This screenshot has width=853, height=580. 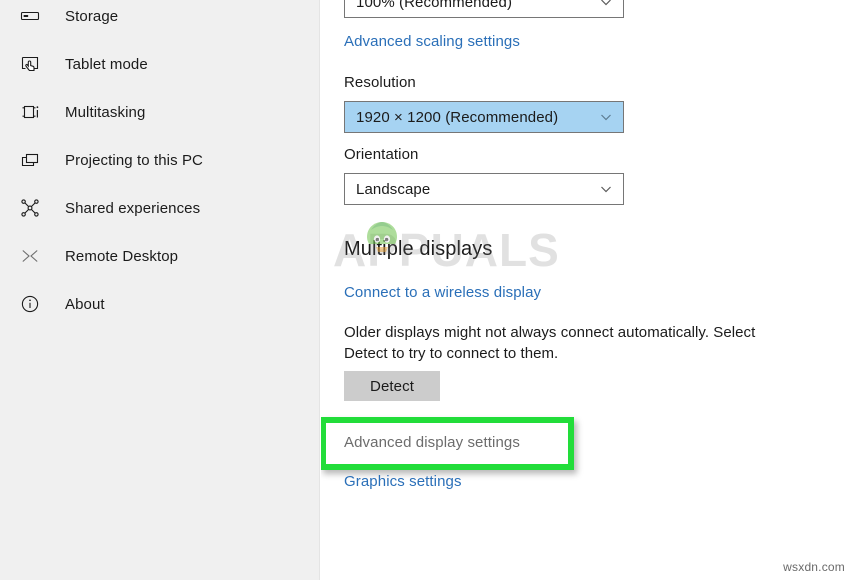 I want to click on storage-icon, so click(x=30, y=16).